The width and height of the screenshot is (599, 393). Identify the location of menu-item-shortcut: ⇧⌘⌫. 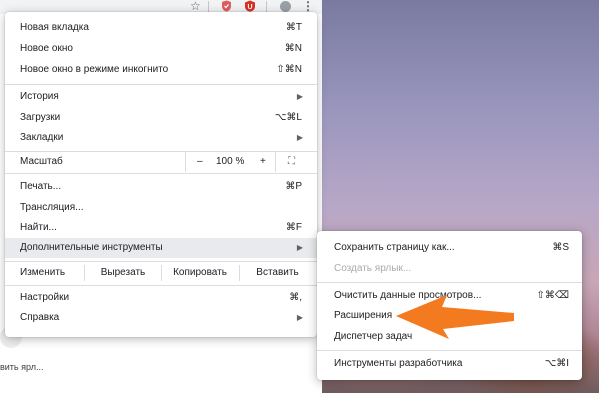
(552, 295).